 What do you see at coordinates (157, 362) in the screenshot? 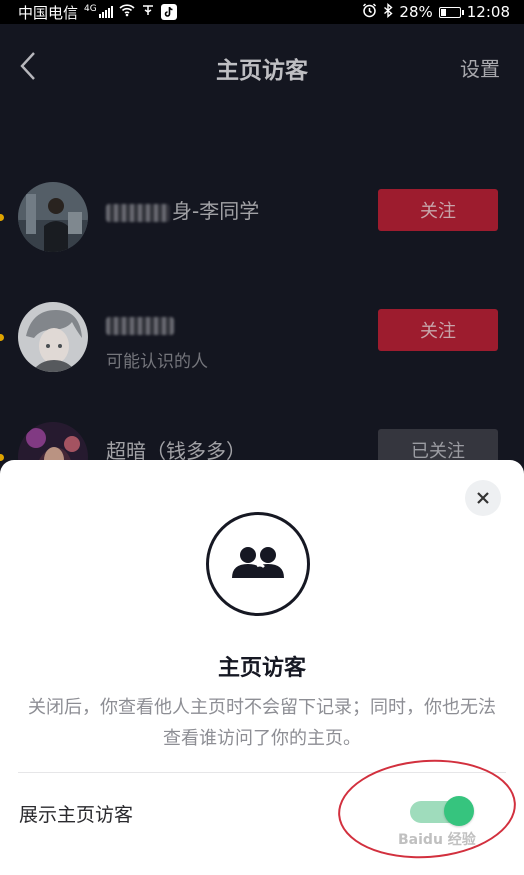
I see `visitor-subtitle: 可能认识的人` at bounding box center [157, 362].